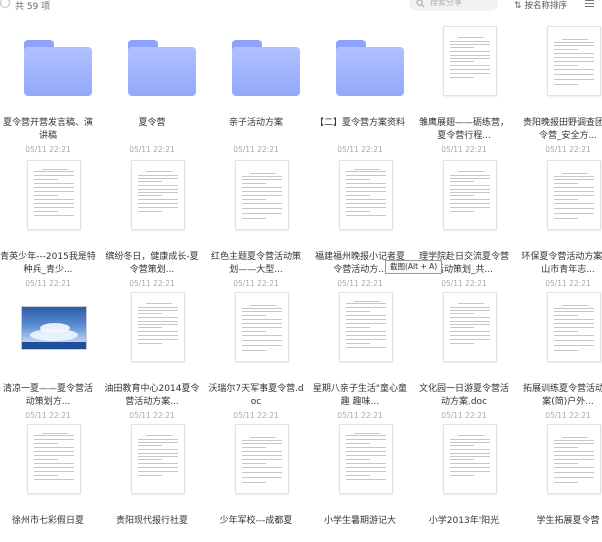 The height and width of the screenshot is (542, 602). I want to click on file-name: 文化园一日游夏令营活动方案.doc, so click(464, 396).